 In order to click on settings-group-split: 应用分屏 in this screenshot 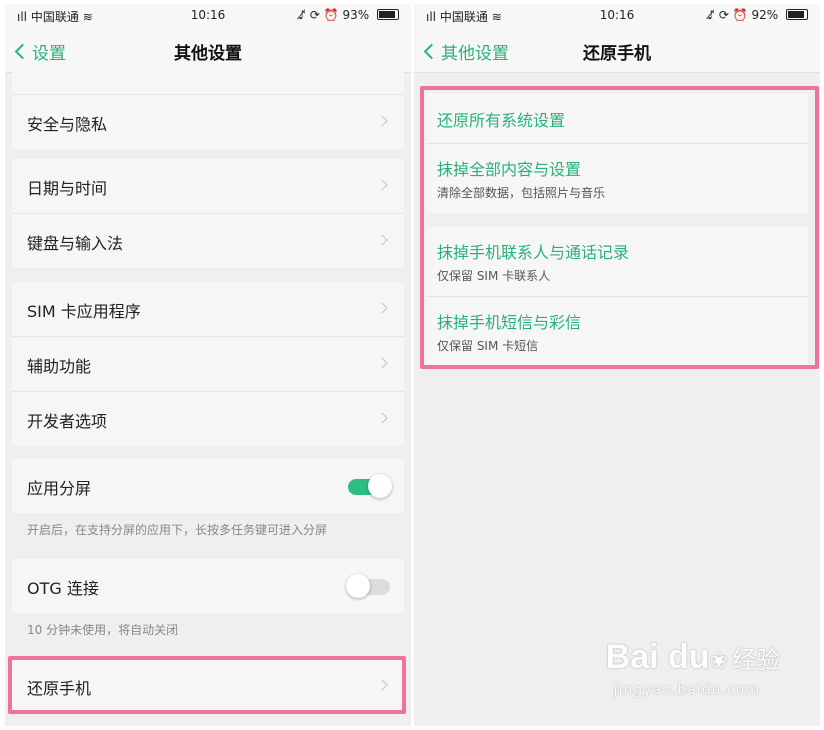, I will do `click(208, 486)`.